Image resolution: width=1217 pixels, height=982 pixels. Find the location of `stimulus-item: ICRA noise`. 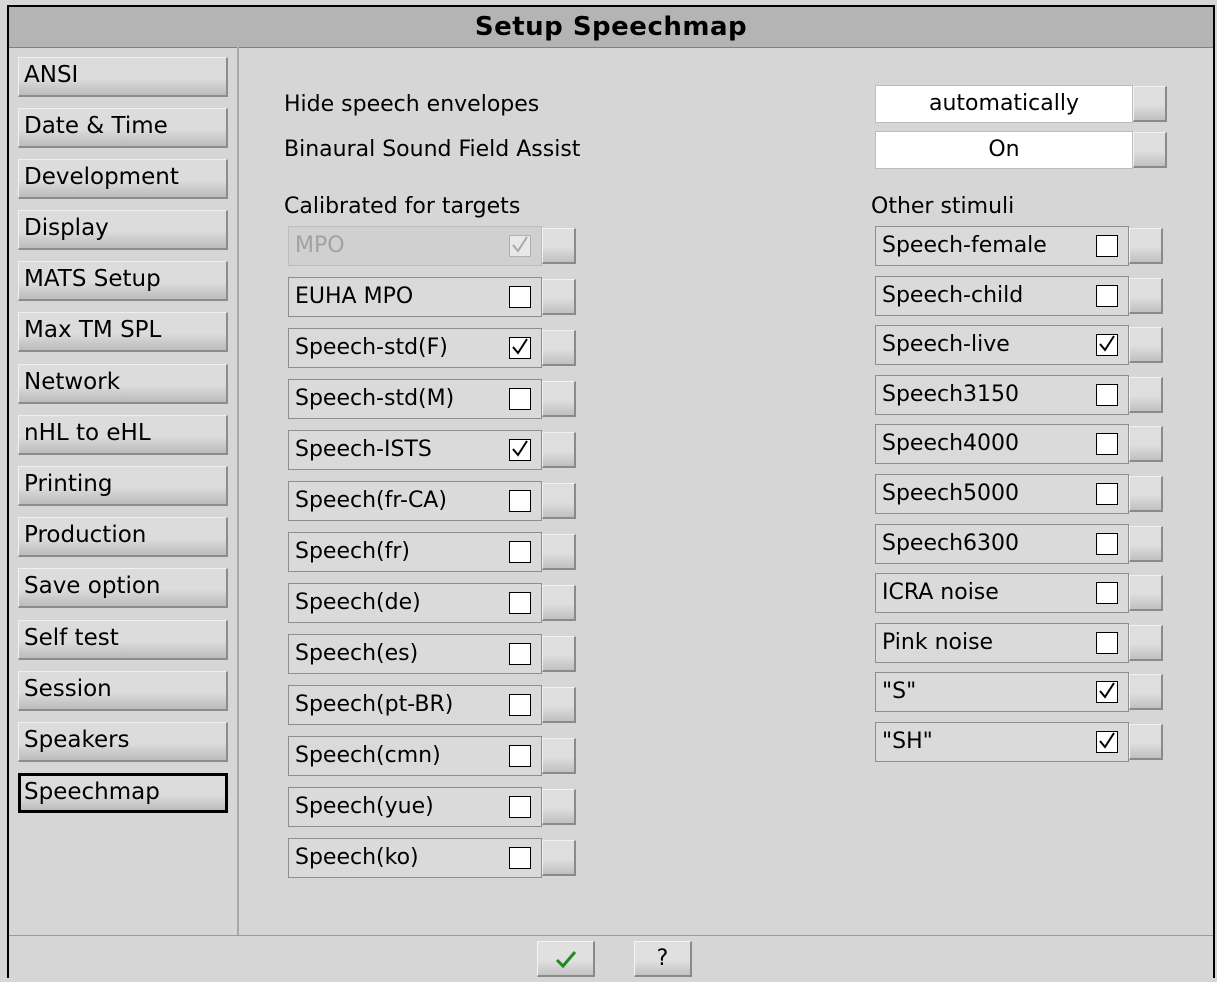

stimulus-item: ICRA noise is located at coordinates (1002, 593).